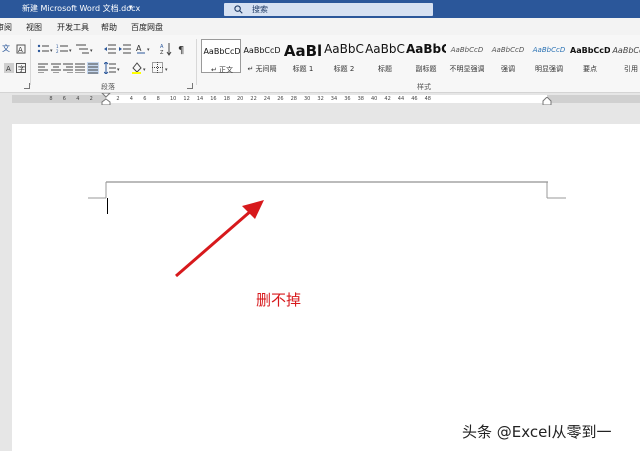  Describe the element at coordinates (279, 300) in the screenshot. I see `annotation-text: 删不掉` at that location.